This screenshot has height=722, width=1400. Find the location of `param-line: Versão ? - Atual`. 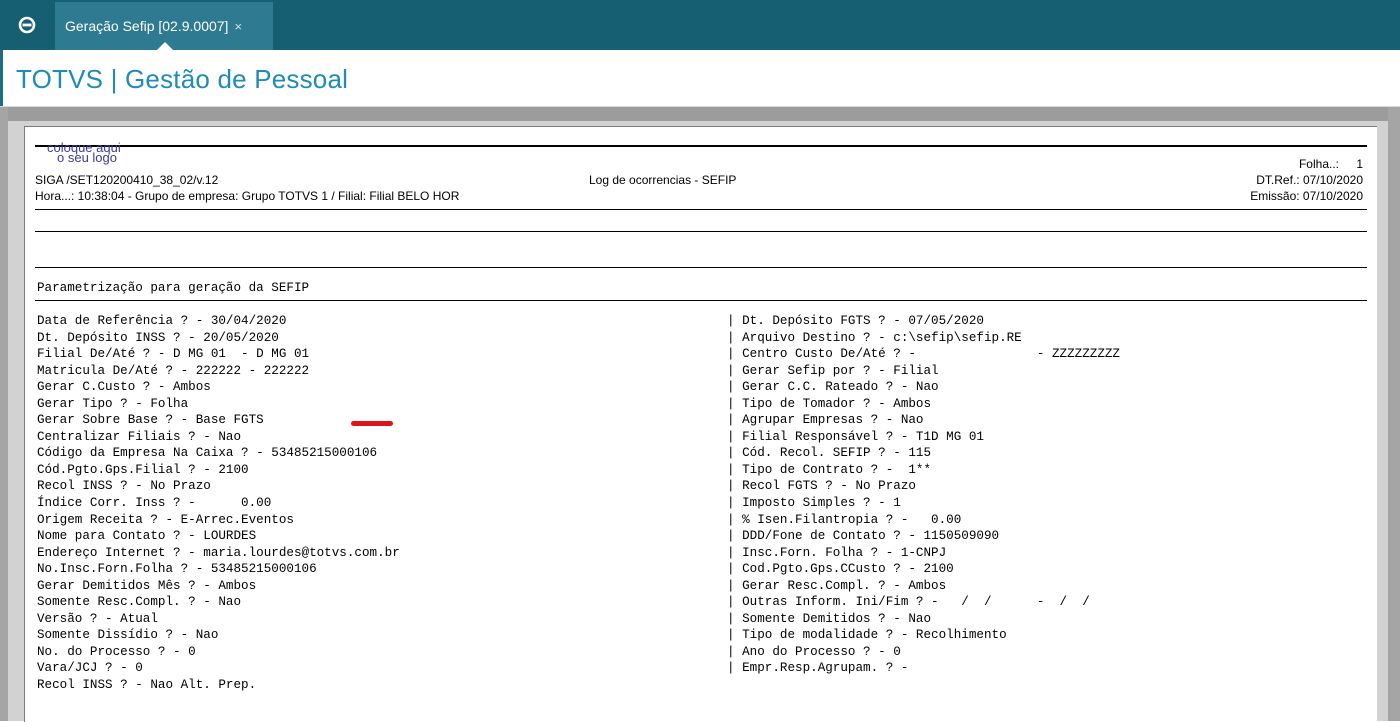

param-line: Versão ? - Atual is located at coordinates (97, 618).